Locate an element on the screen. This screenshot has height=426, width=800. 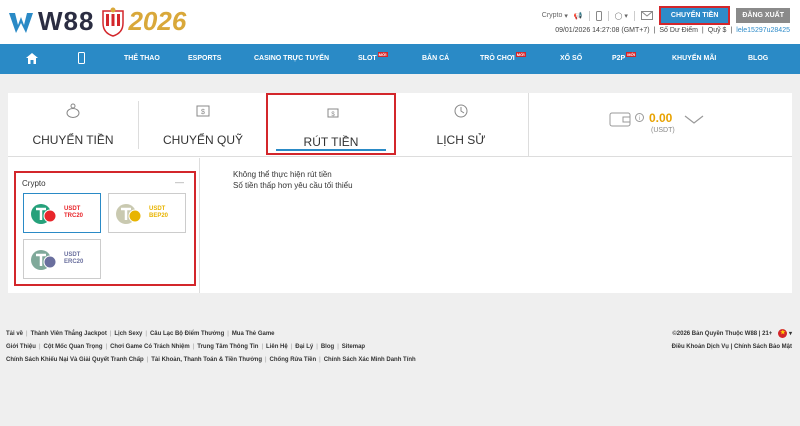
footer-link: Lịch Sexy is located at coordinates (128, 334).